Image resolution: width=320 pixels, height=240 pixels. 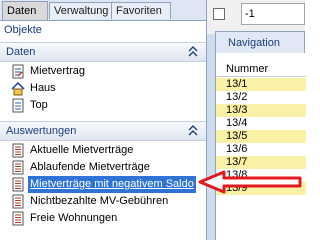 What do you see at coordinates (39, 105) in the screenshot?
I see `item-label: Top` at bounding box center [39, 105].